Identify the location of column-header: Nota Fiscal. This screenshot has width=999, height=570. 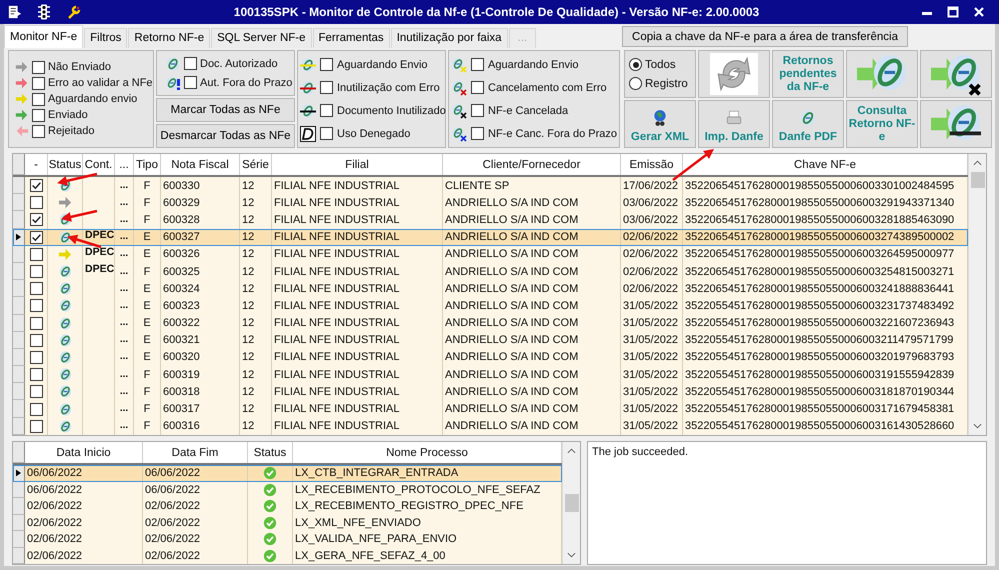
(200, 164).